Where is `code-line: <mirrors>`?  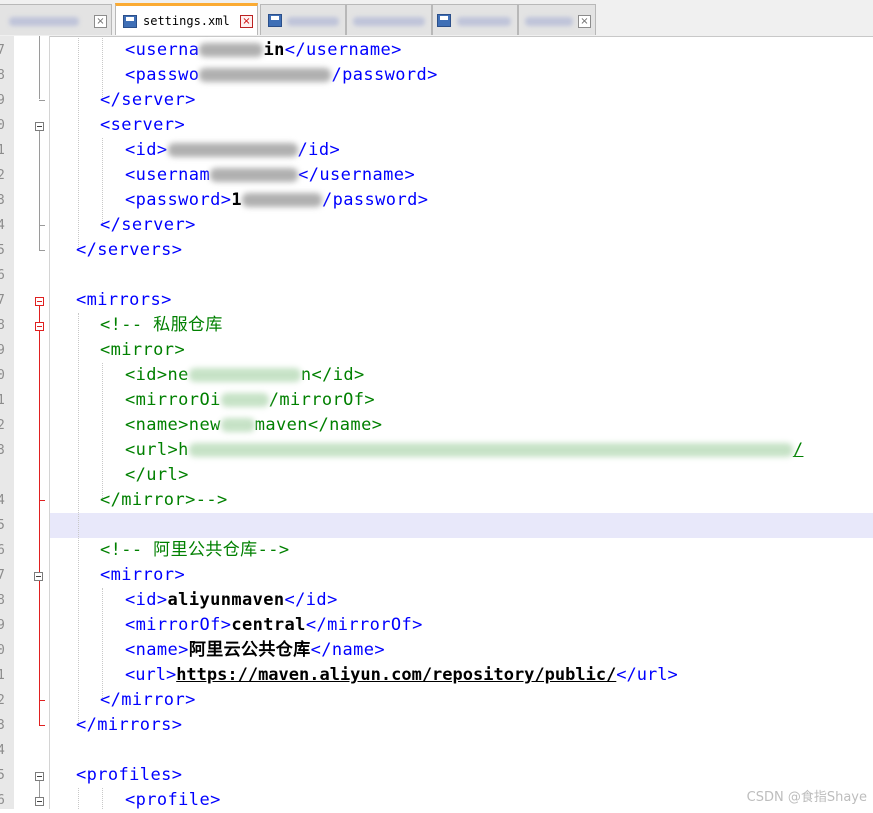
code-line: <mirrors> is located at coordinates (124, 300).